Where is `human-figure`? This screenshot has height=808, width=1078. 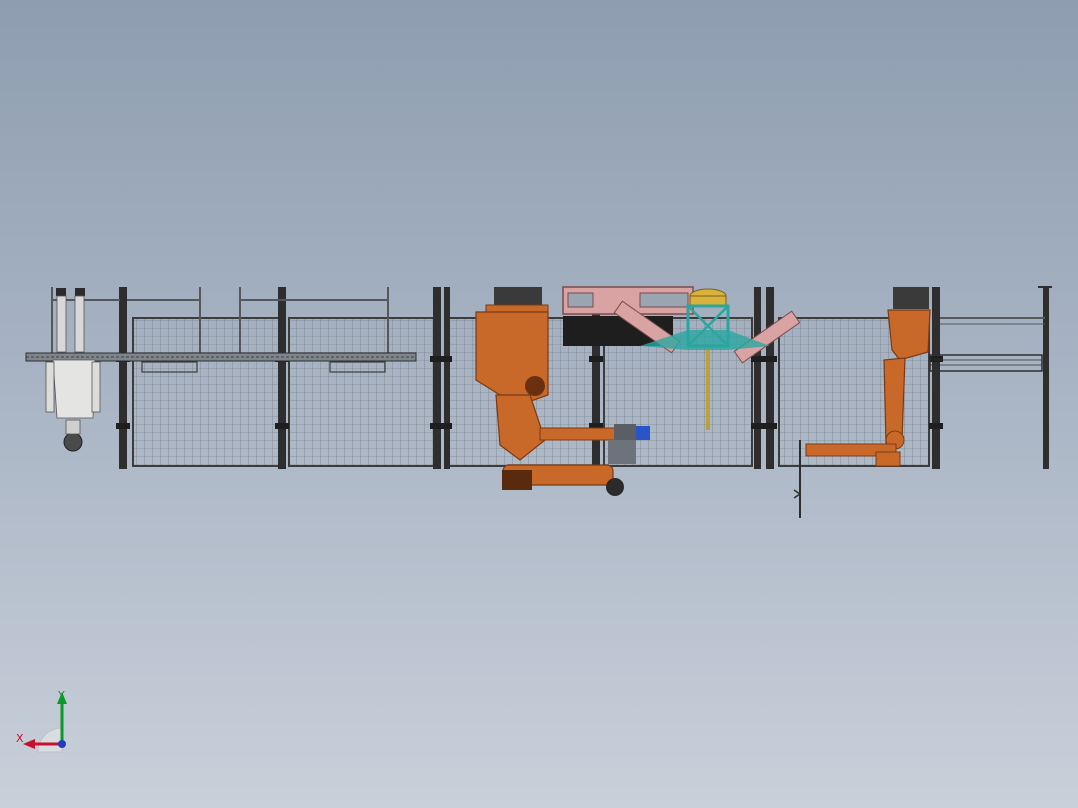 human-figure is located at coordinates (73, 370).